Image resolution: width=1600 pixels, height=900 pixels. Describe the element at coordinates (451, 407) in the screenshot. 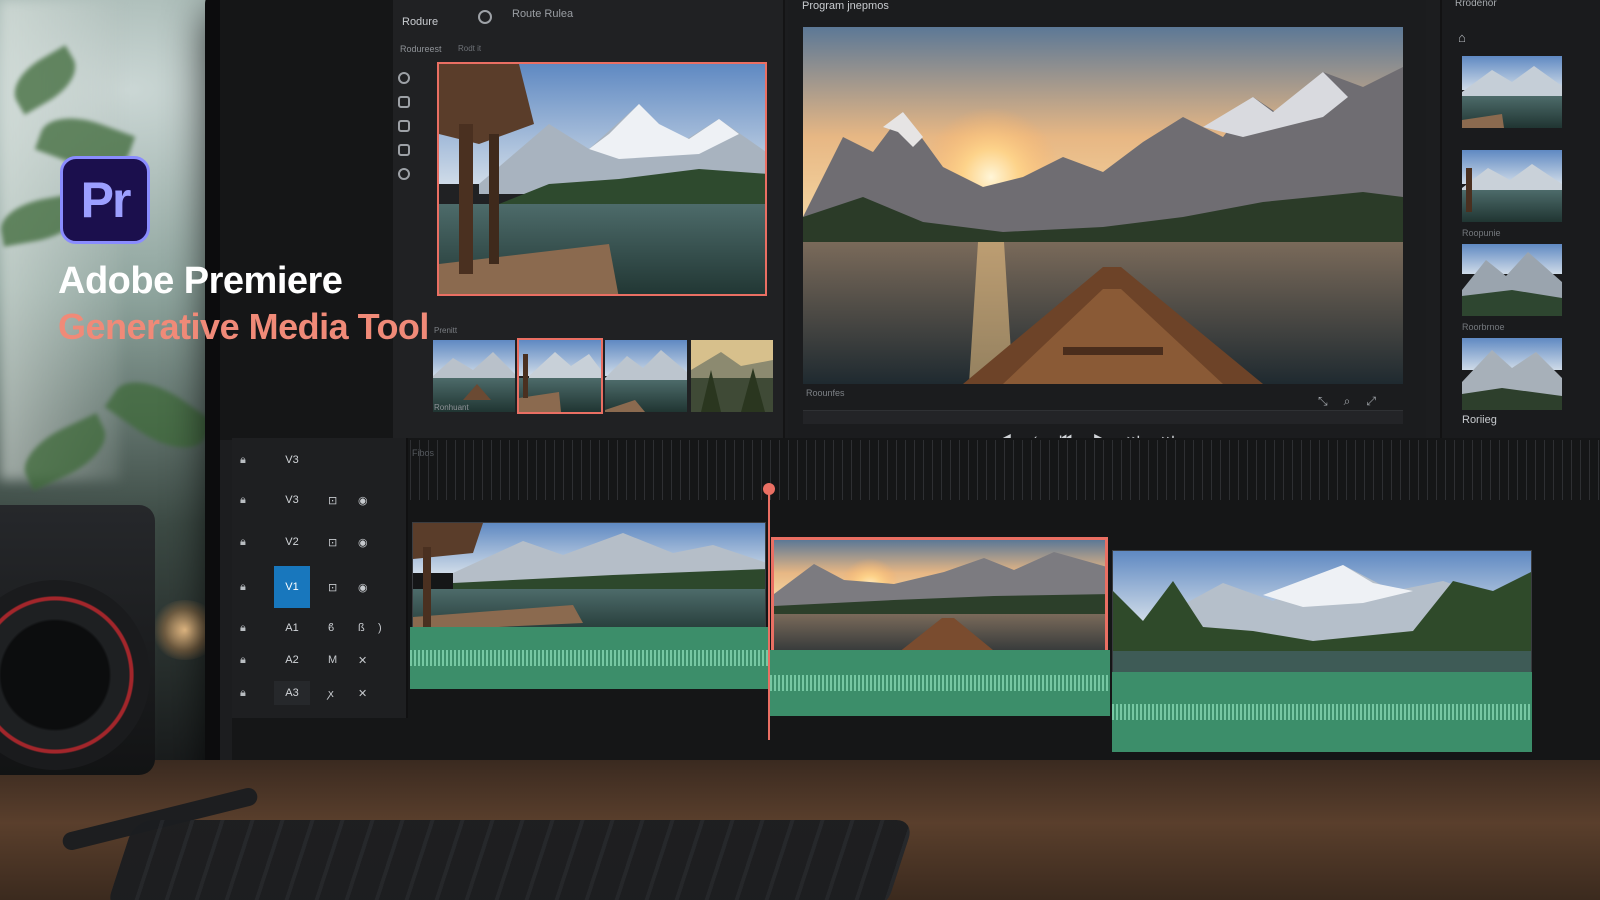

I see `thumb-caption-0: Ronhuant` at that location.